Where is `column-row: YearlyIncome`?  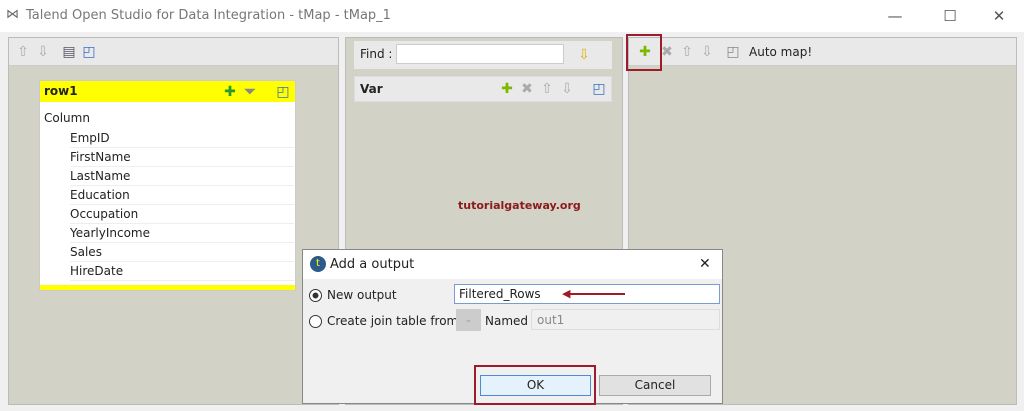
column-row: YearlyIncome is located at coordinates (182, 233).